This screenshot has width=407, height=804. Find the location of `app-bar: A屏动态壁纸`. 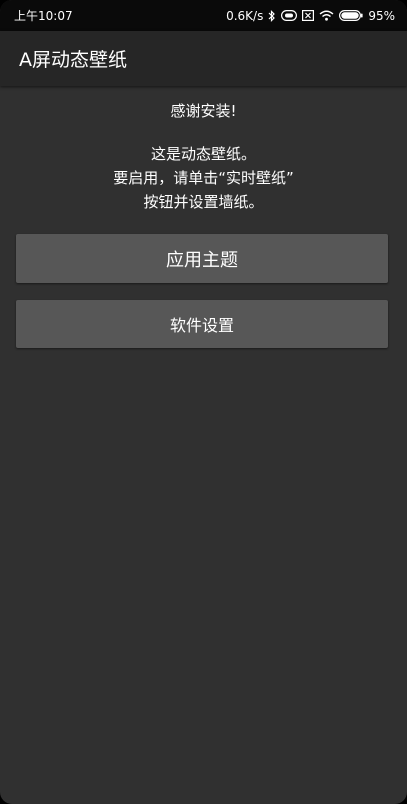

app-bar: A屏动态壁纸 is located at coordinates (203, 58).